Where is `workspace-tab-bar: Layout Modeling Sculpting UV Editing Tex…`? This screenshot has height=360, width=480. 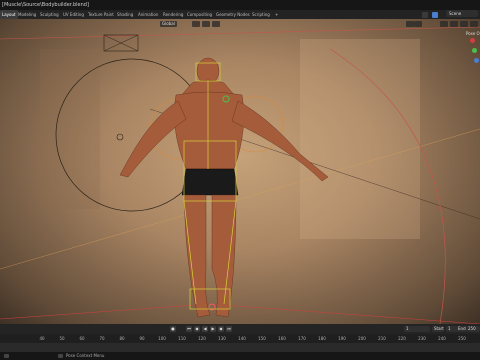 workspace-tab-bar: Layout Modeling Sculpting UV Editing Tex… is located at coordinates (240, 14).